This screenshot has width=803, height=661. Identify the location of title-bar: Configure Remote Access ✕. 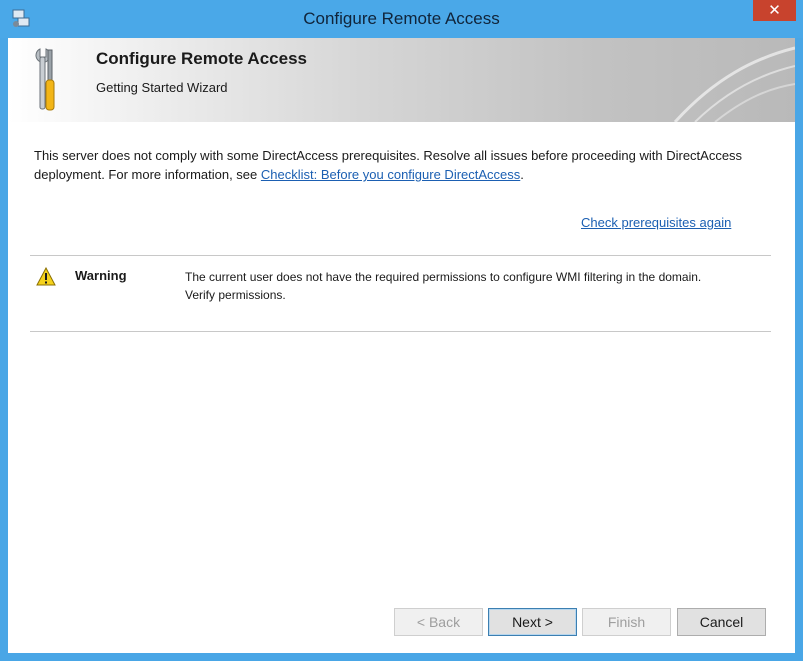
(401, 19).